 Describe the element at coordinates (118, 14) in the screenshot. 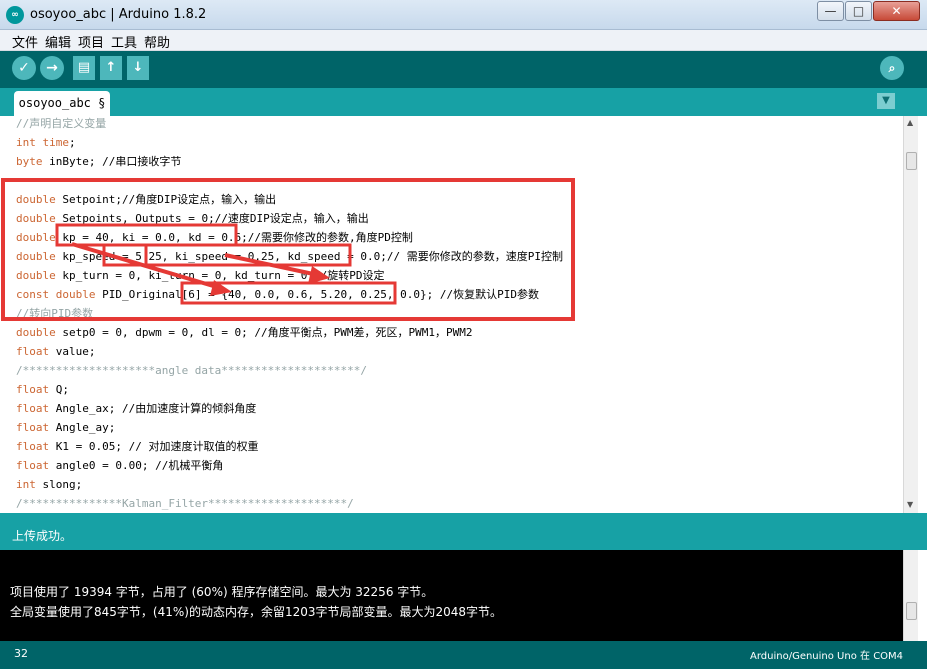

I see `window-title: osoyoo_abc | Arduino 1.8.2` at that location.